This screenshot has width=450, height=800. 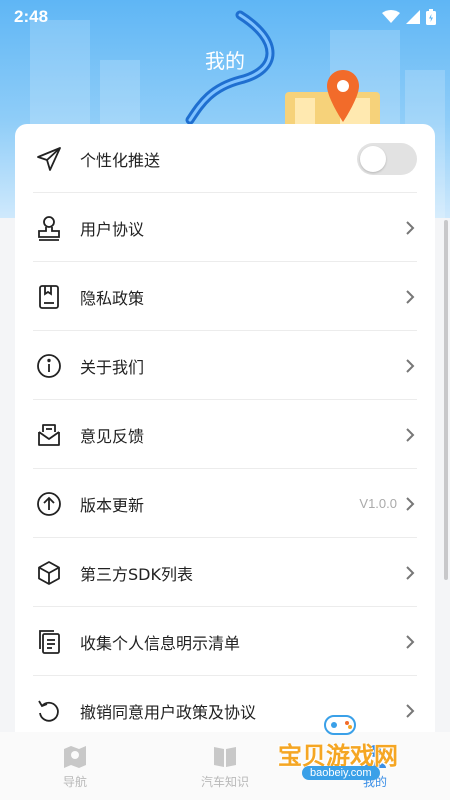 I want to click on menu-item-label: 收集个人信息明示清单, so click(x=160, y=643).